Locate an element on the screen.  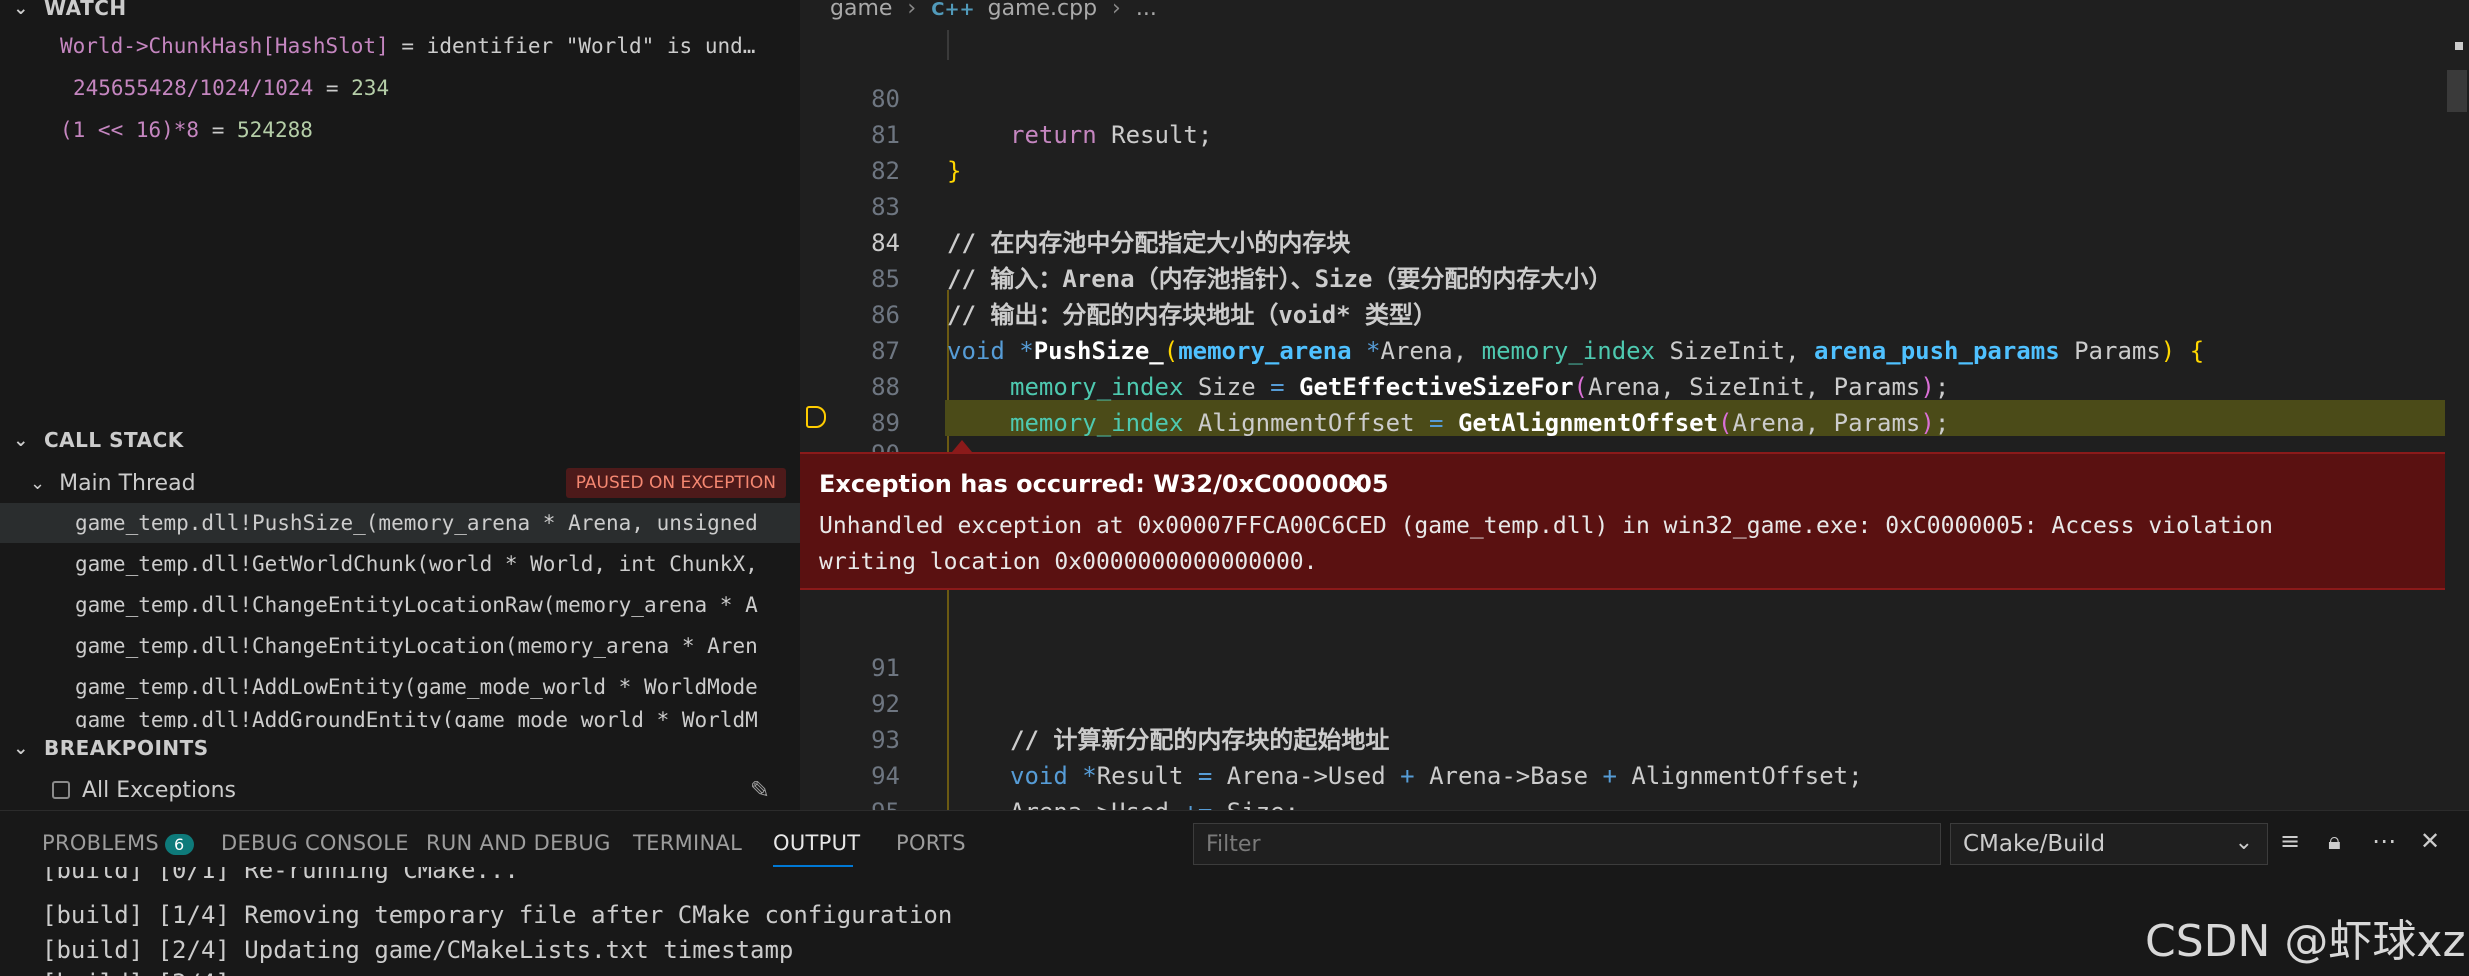
close-icon: × is located at coordinates (1356, 482).